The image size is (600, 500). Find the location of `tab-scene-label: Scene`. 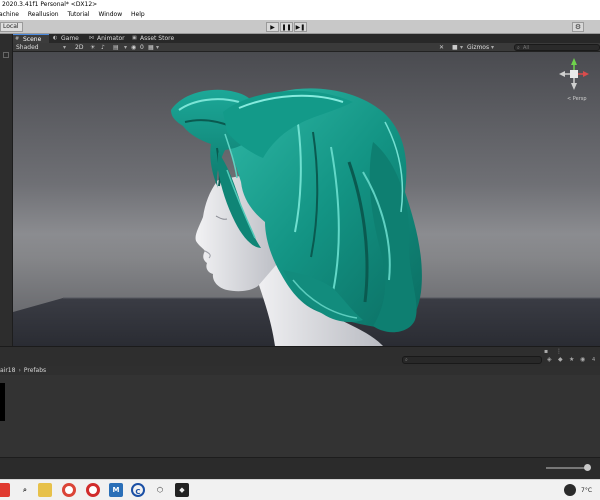

tab-scene-label: Scene is located at coordinates (32, 39).